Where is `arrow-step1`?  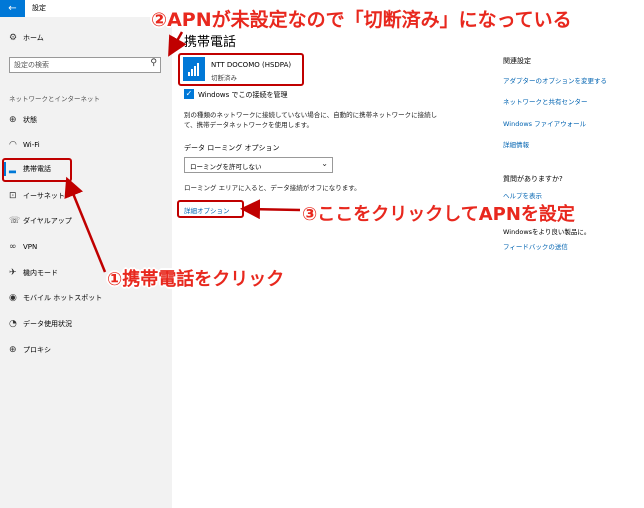
arrow-step1 is located at coordinates (85, 224).